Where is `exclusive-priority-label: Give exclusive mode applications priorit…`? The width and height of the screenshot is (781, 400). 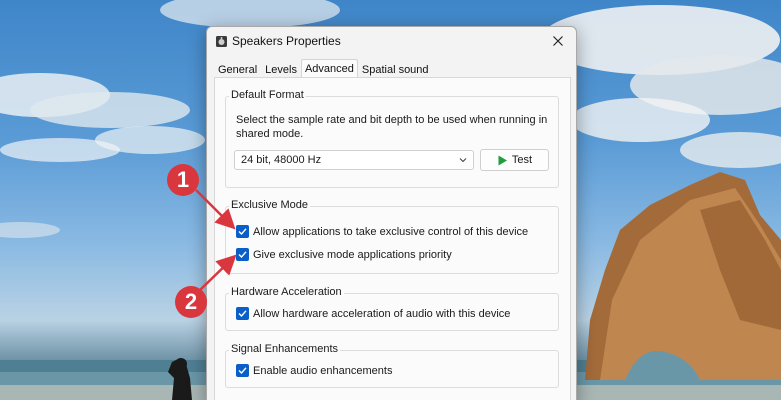 exclusive-priority-label: Give exclusive mode applications priorit… is located at coordinates (352, 254).